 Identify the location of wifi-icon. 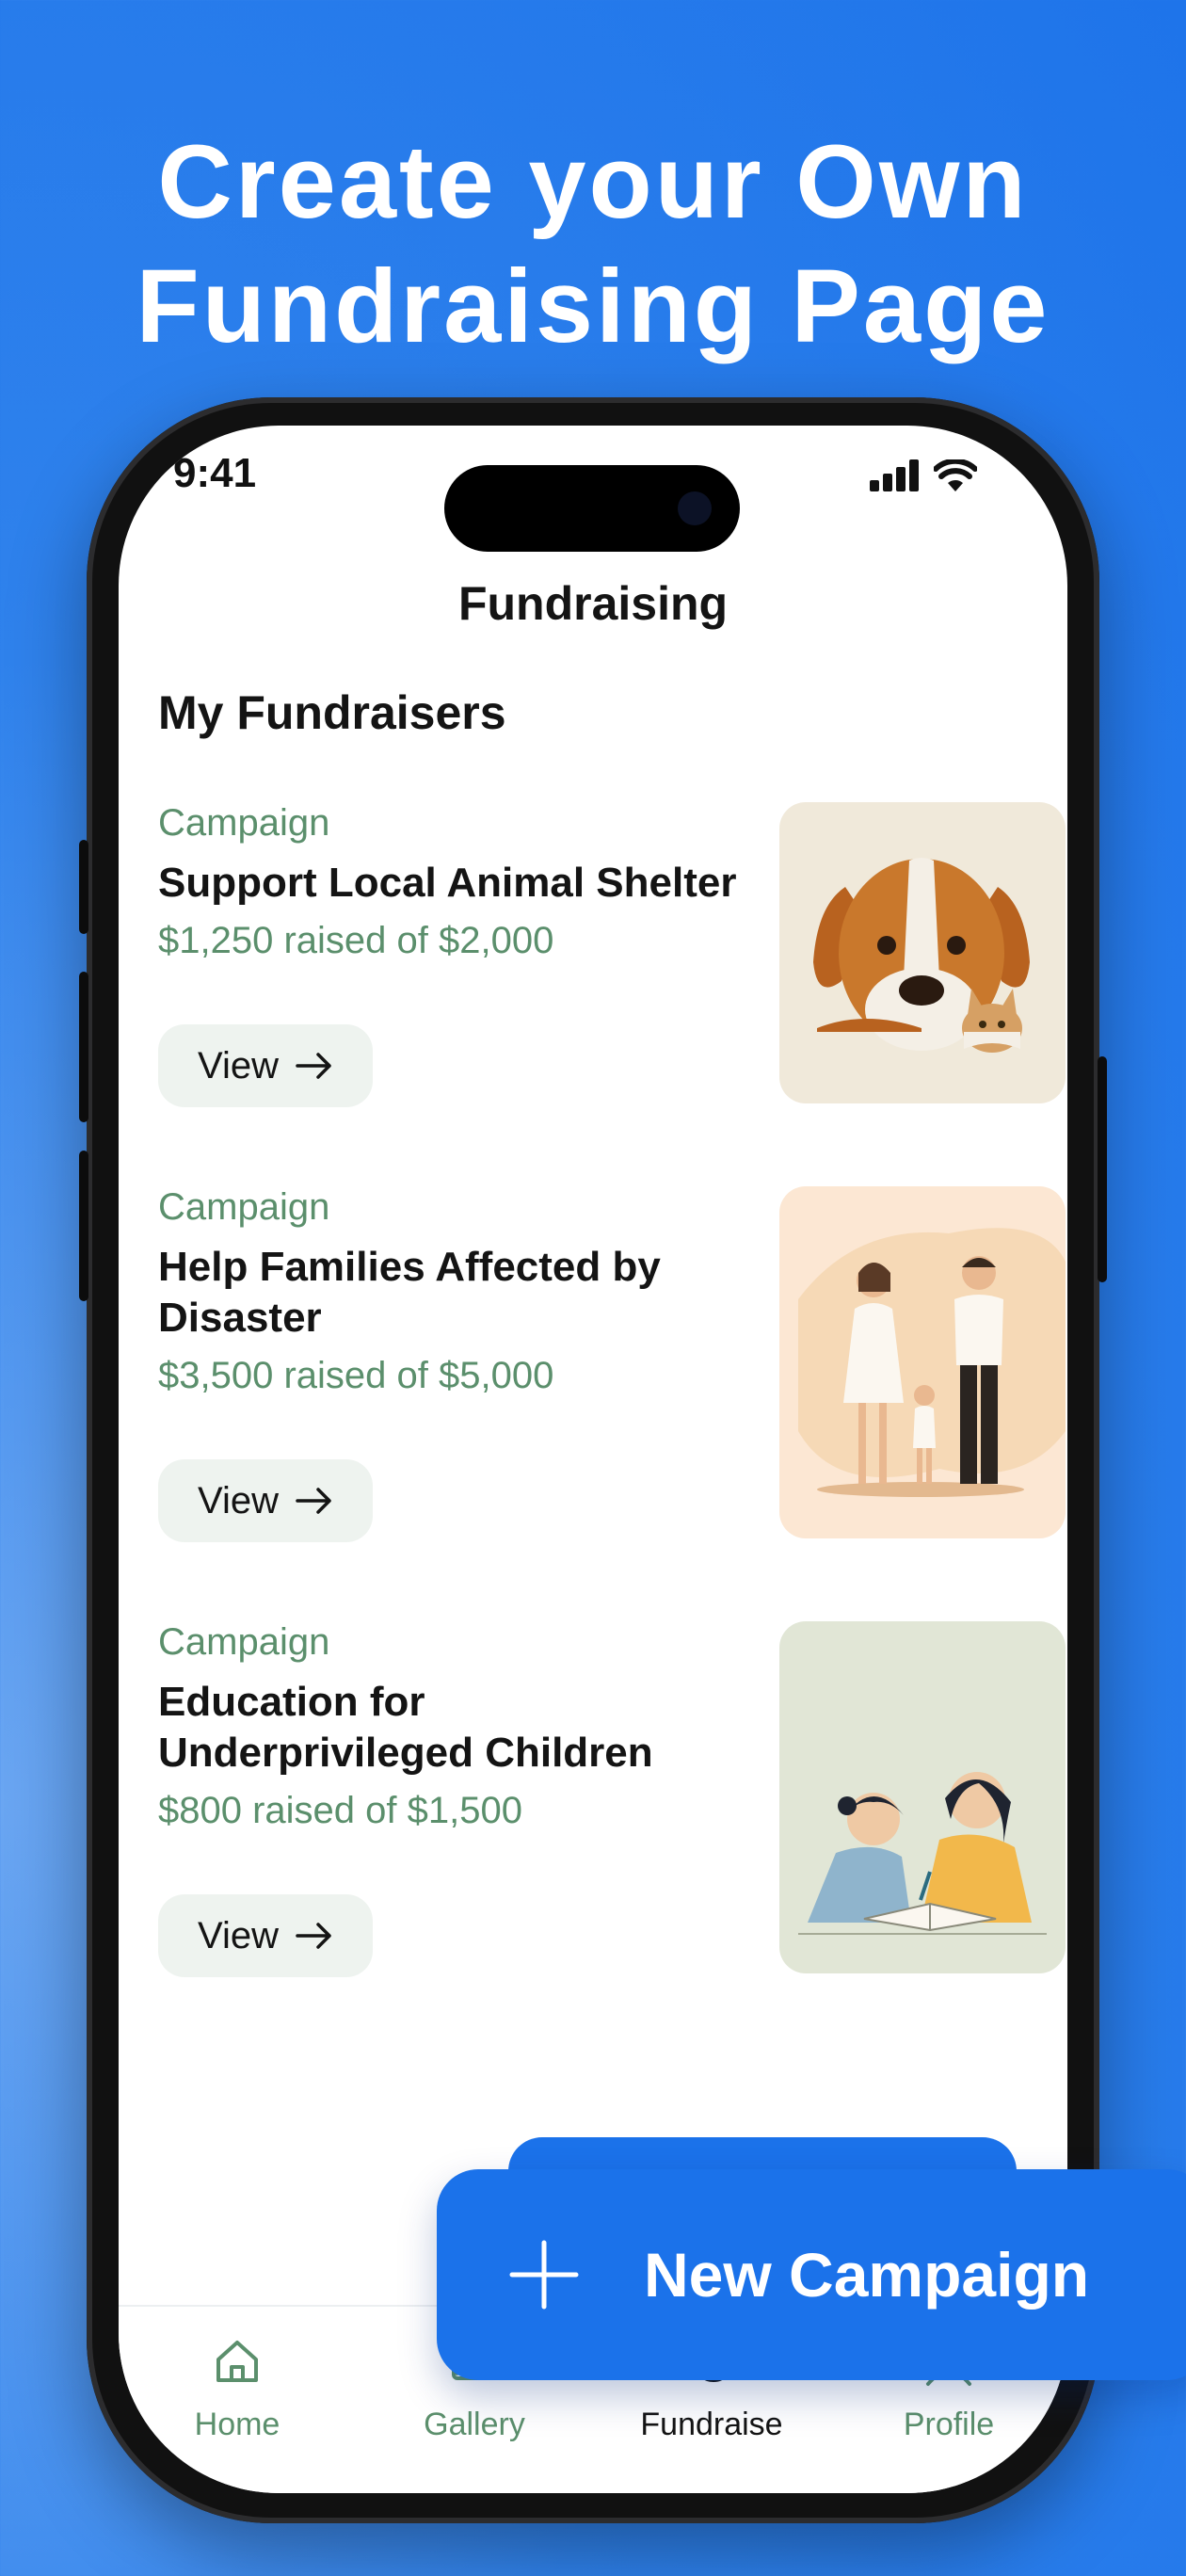
(955, 475).